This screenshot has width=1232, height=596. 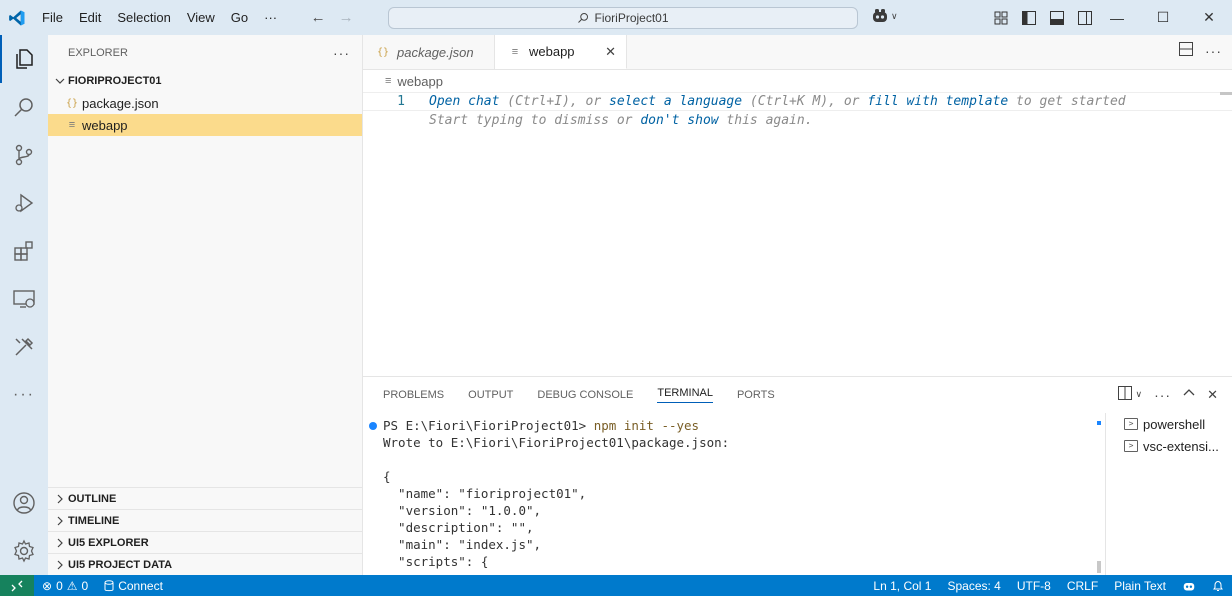 I want to click on editor-more-button: ···, so click(x=1213, y=51).